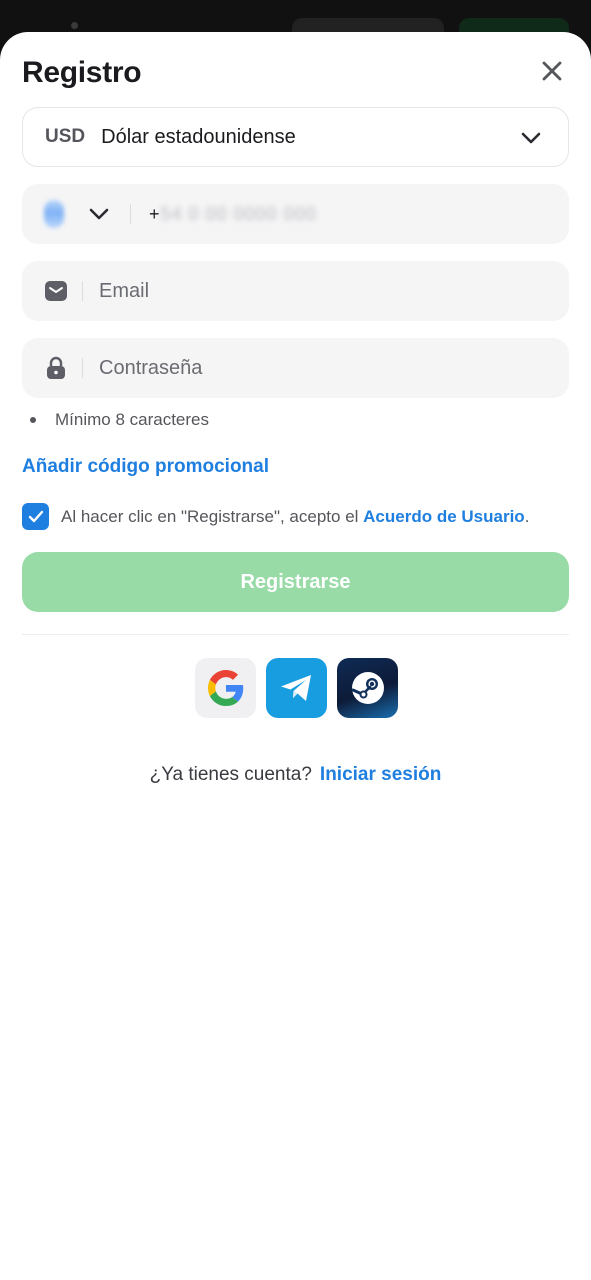 The image size is (591, 1280). I want to click on agreement-checkbox, so click(35, 516).